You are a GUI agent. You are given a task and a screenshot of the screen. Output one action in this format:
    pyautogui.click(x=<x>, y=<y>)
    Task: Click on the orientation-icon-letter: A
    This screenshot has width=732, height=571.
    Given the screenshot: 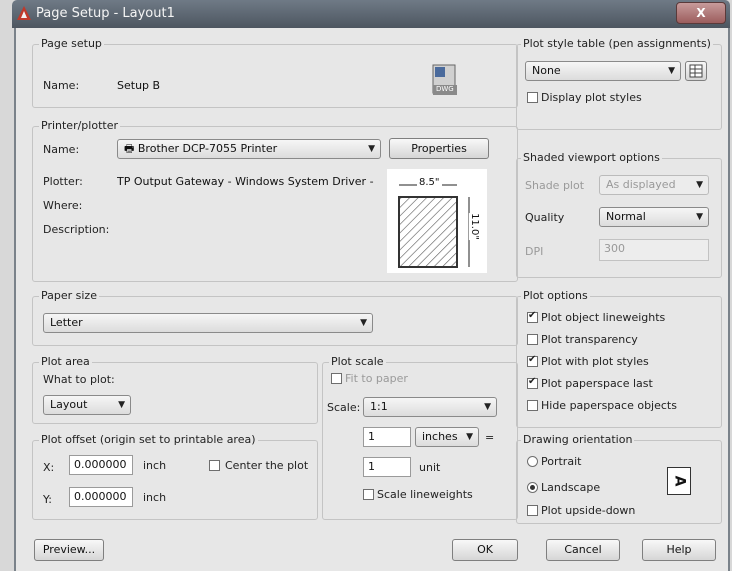 What is the action you would take?
    pyautogui.click(x=679, y=481)
    